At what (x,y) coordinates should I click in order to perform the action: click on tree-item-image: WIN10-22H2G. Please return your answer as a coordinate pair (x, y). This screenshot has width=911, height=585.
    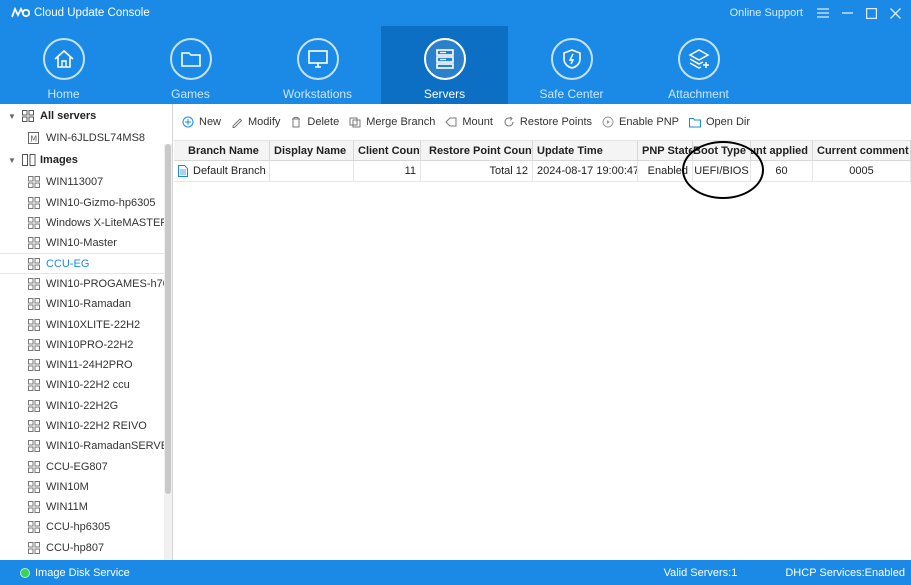
    Looking at the image, I should click on (82, 406).